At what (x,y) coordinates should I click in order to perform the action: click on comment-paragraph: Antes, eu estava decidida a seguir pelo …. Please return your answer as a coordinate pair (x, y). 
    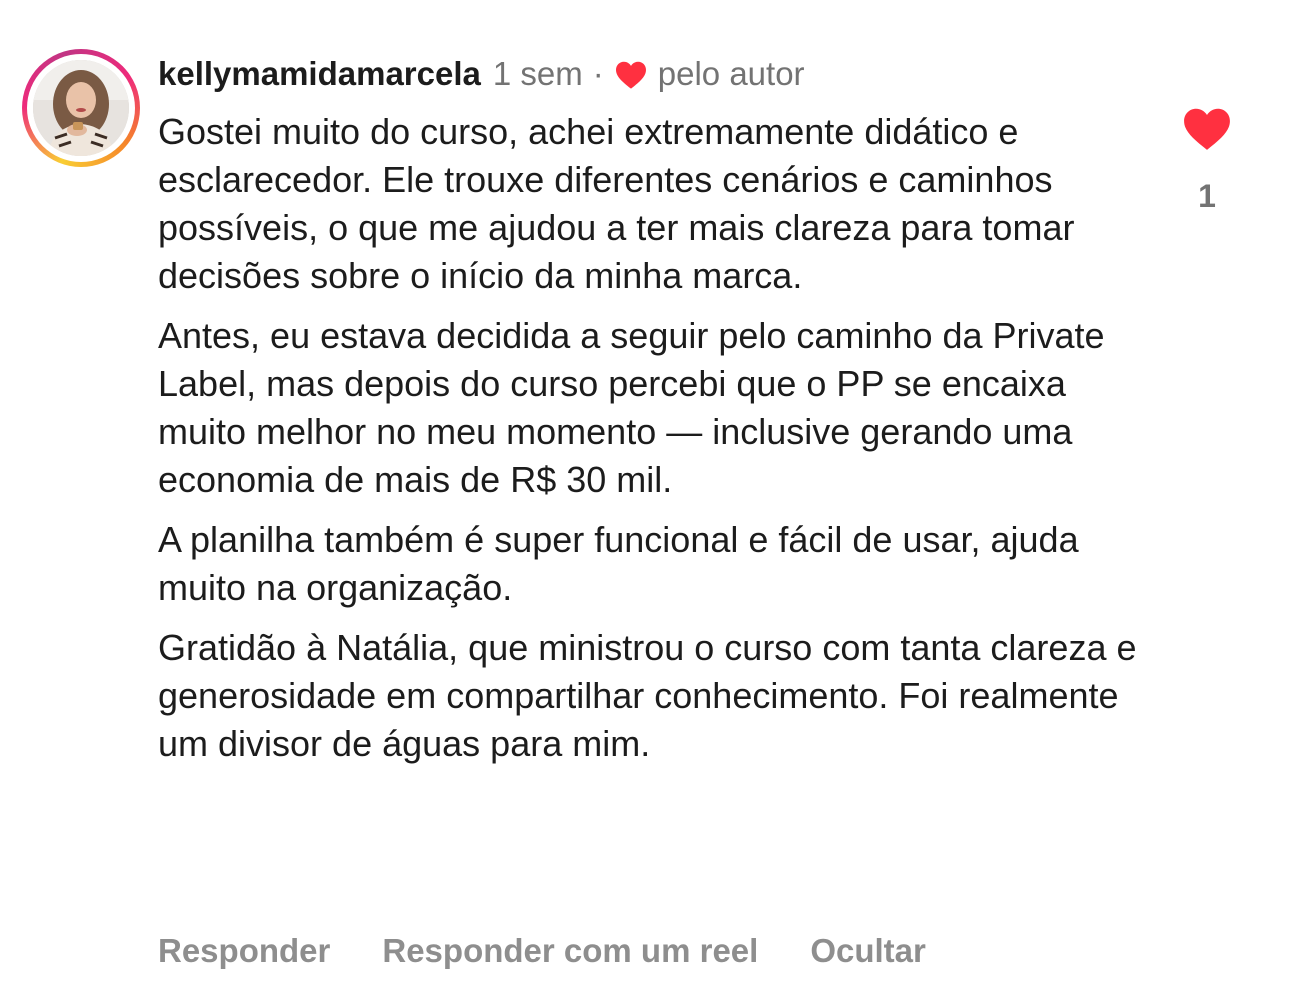
    Looking at the image, I should click on (631, 407).